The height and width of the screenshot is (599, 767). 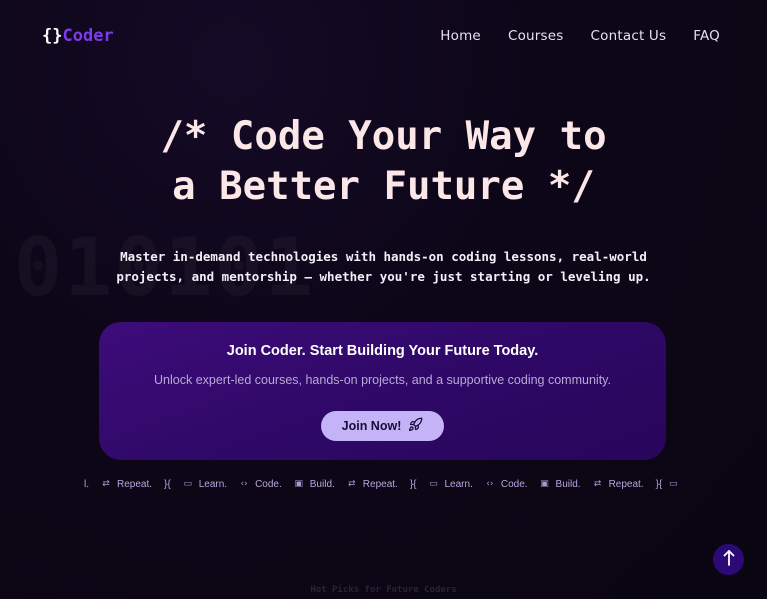 What do you see at coordinates (383, 590) in the screenshot?
I see `section-heading-hint: Hot Picks for Future Coders` at bounding box center [383, 590].